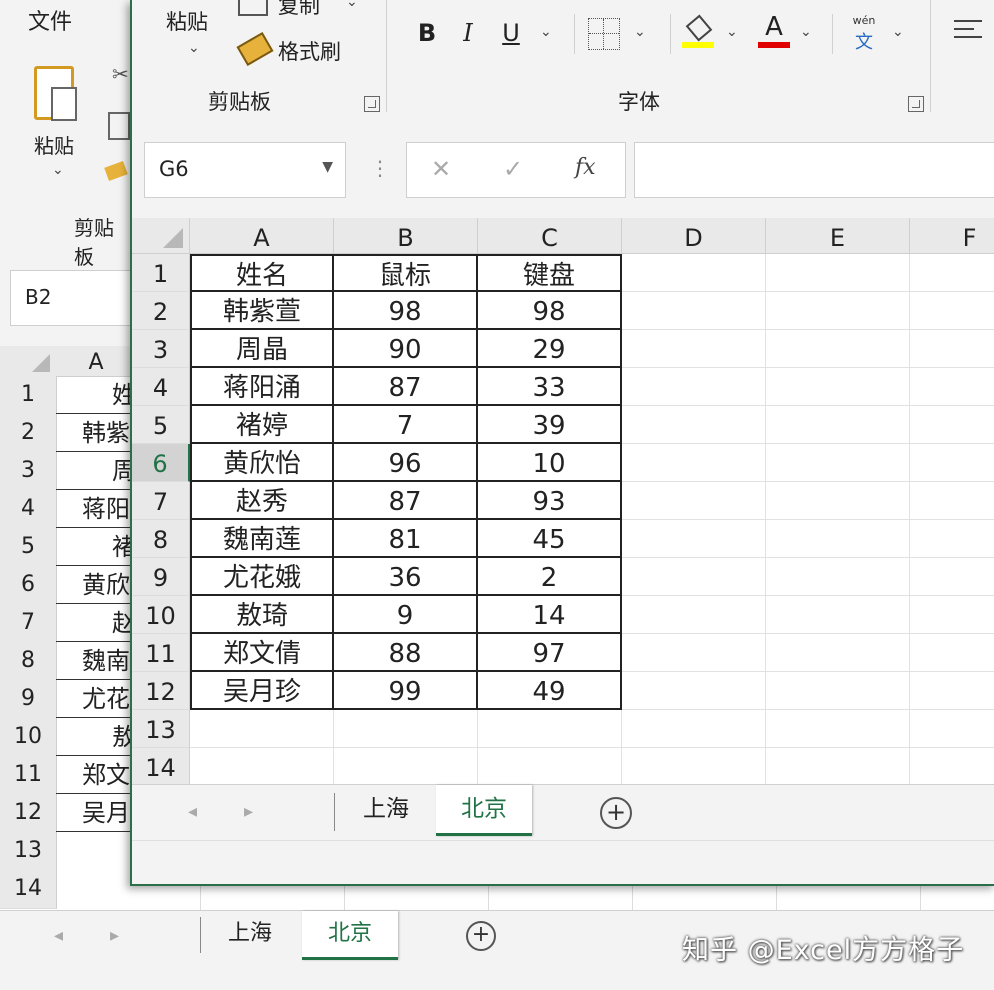 This screenshot has height=990, width=994. Describe the element at coordinates (262, 539) in the screenshot. I see `cell-a8: 魏南莲` at that location.